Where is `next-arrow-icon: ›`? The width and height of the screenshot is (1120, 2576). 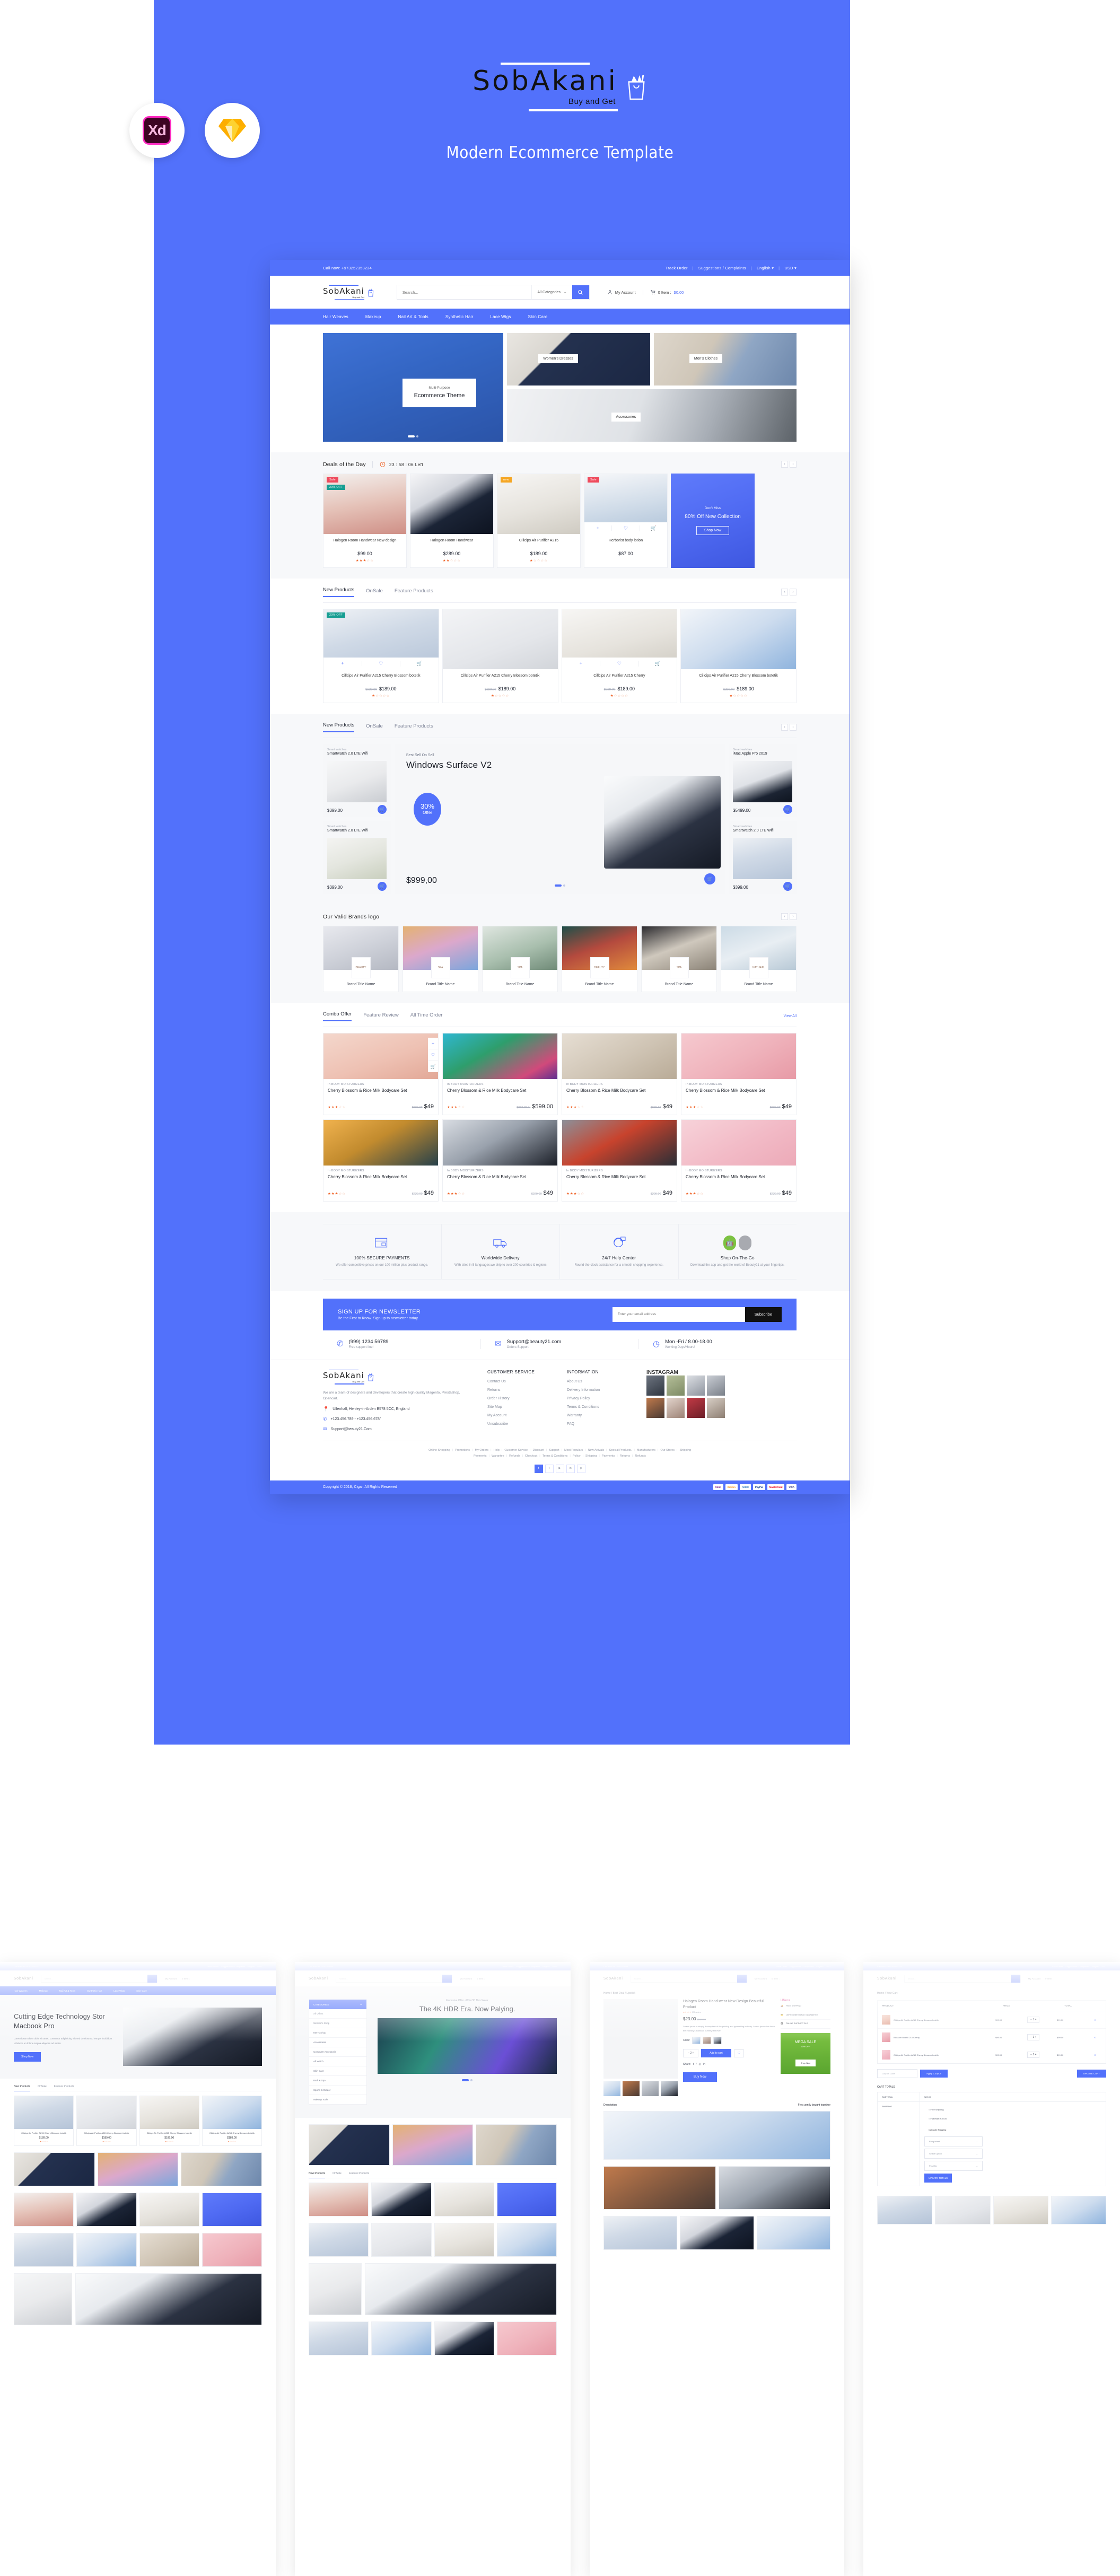
next-arrow-icon: › is located at coordinates (793, 916).